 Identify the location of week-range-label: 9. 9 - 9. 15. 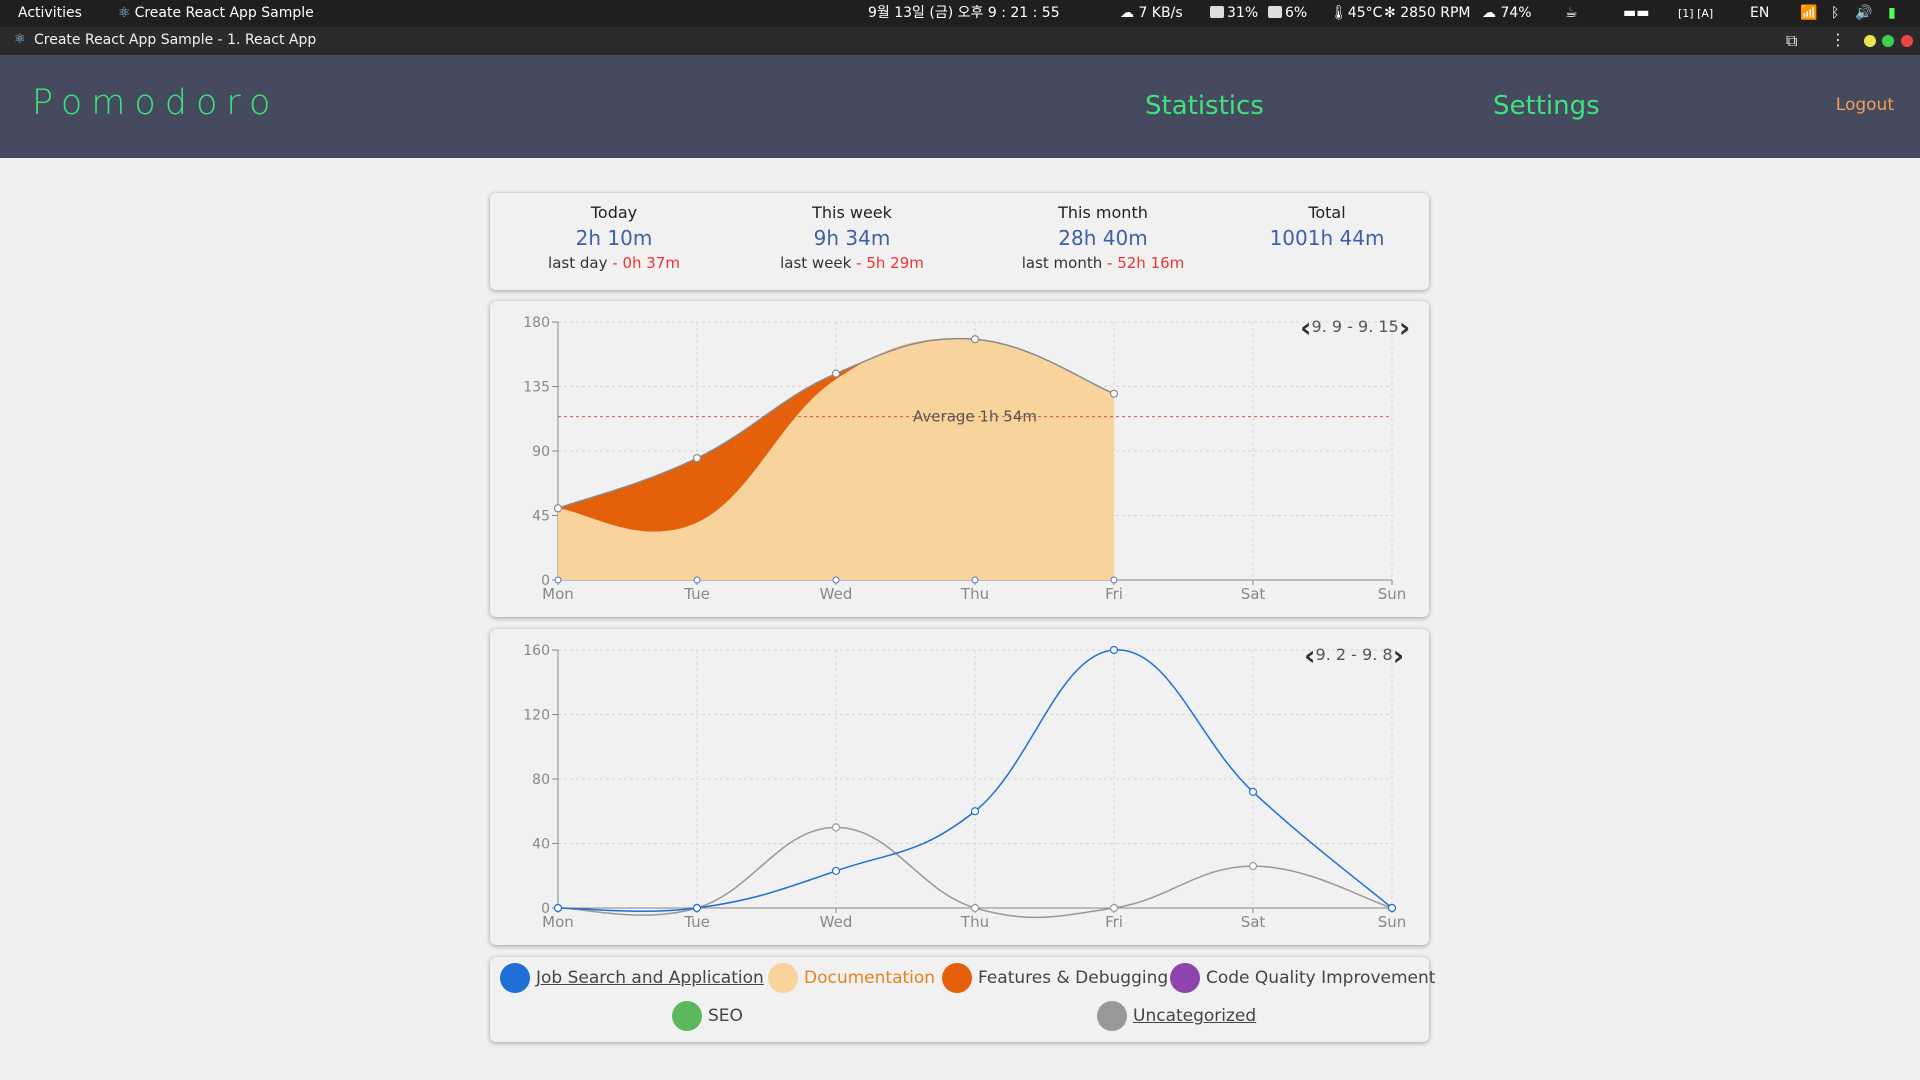
(1355, 326).